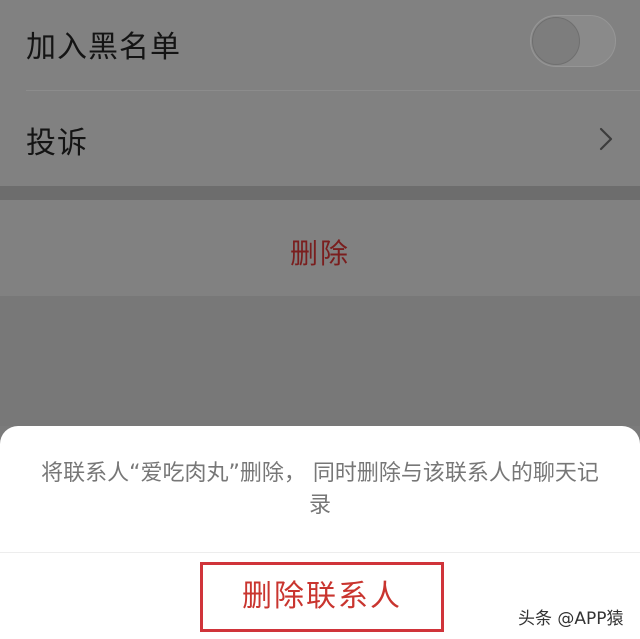 The image size is (640, 639). I want to click on complaint-label: 投诉, so click(57, 143).